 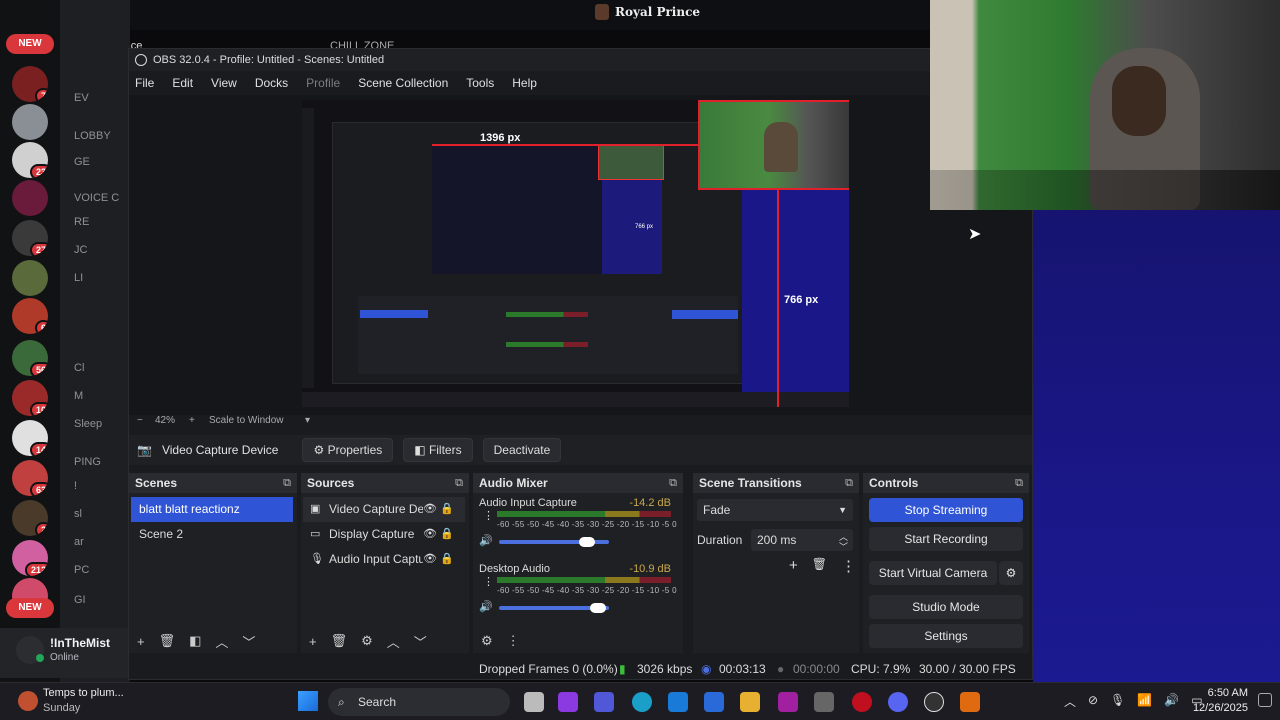 What do you see at coordinates (1265, 700) in the screenshot?
I see `notifications-icon` at bounding box center [1265, 700].